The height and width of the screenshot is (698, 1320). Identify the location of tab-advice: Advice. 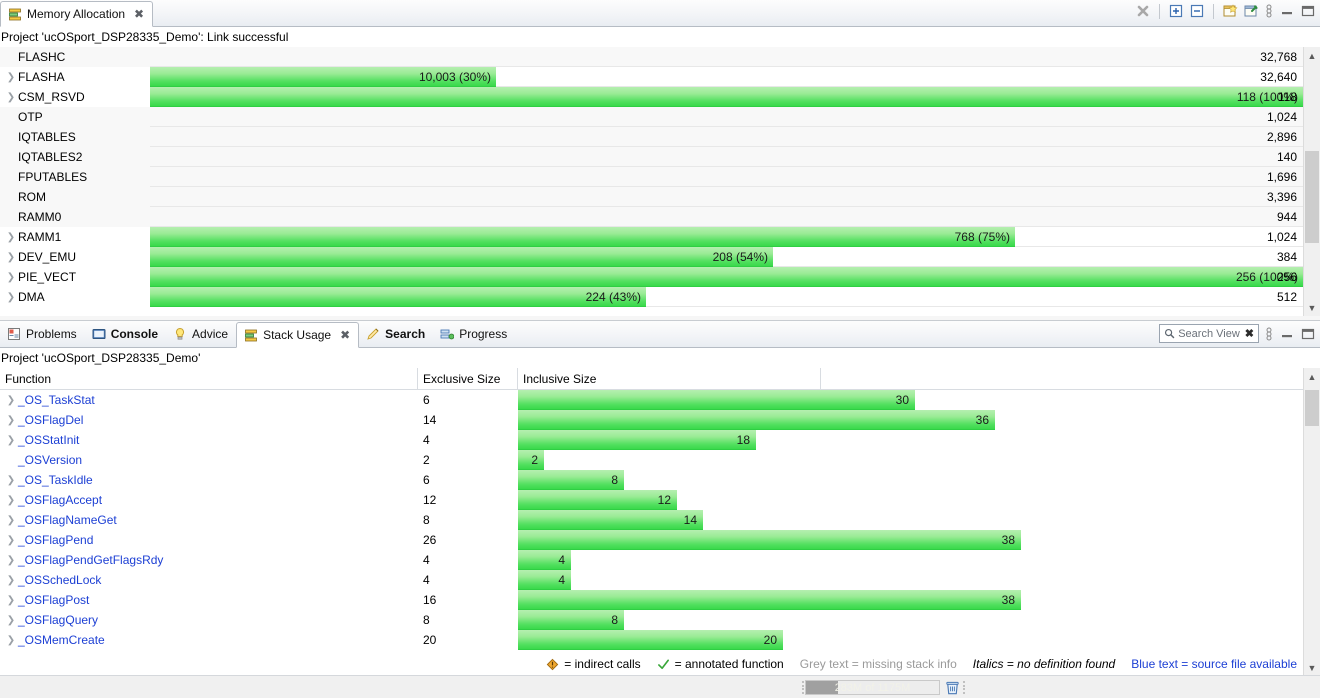
(201, 334).